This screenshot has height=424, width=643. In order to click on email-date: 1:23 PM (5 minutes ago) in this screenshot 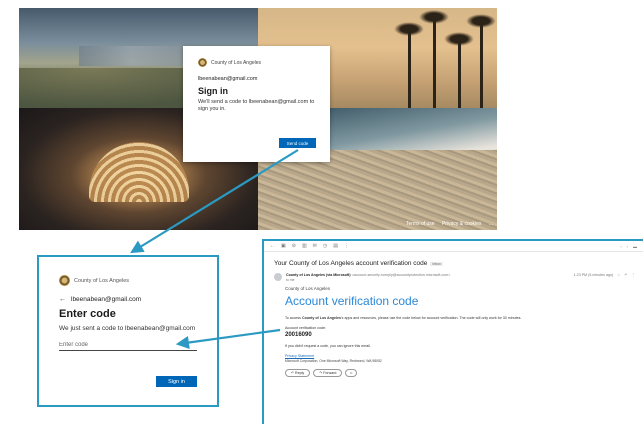, I will do `click(593, 275)`.